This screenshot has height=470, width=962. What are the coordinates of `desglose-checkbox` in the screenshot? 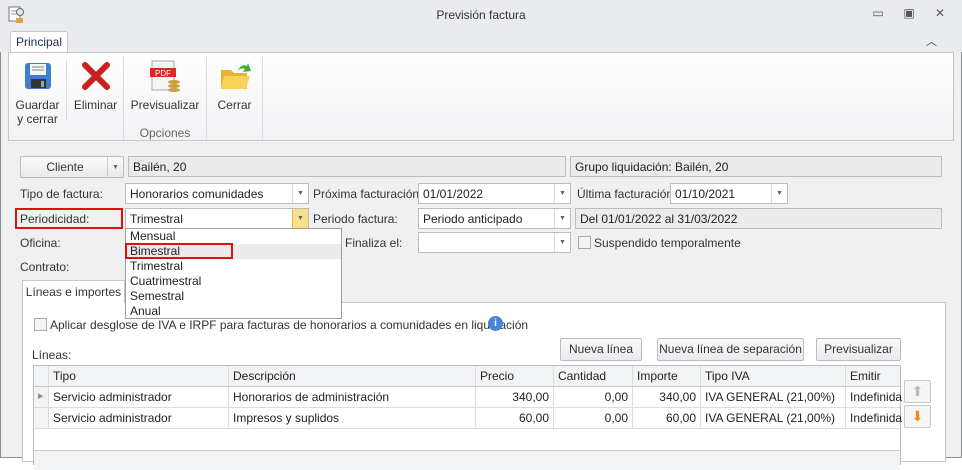 It's located at (40, 324).